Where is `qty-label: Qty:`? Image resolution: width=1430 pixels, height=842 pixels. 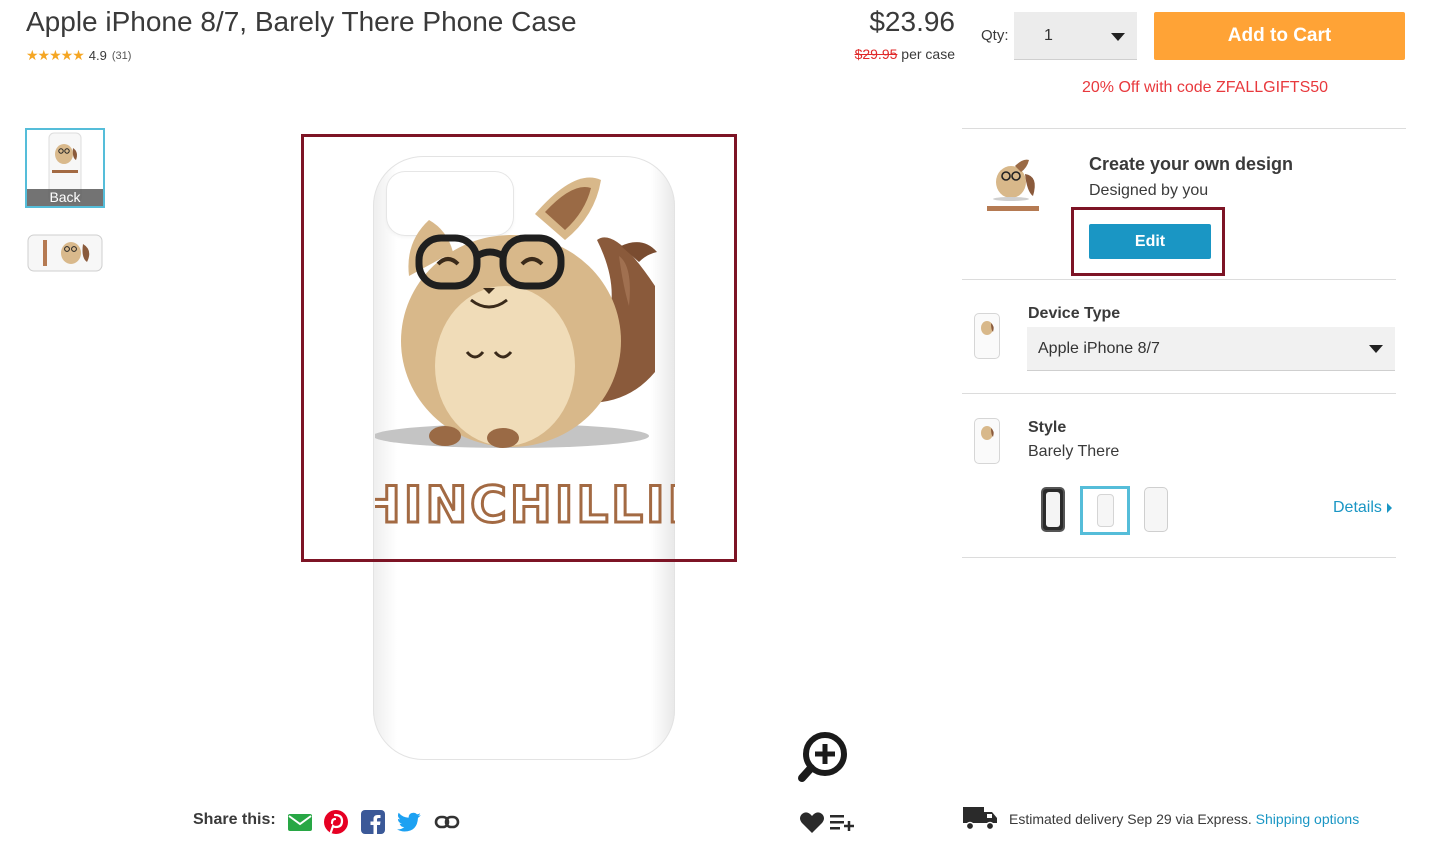 qty-label: Qty: is located at coordinates (995, 35).